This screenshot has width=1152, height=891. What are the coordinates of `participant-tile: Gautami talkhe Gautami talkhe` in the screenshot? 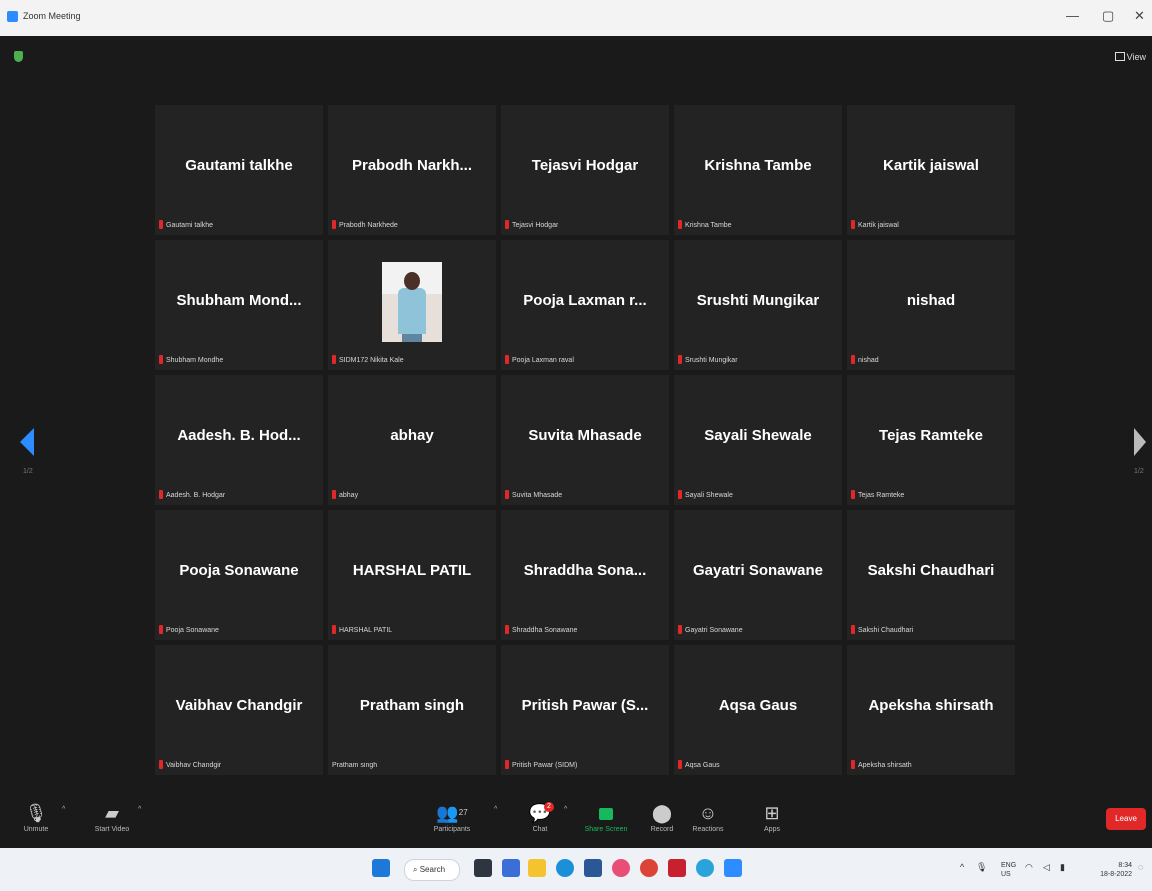 It's located at (239, 170).